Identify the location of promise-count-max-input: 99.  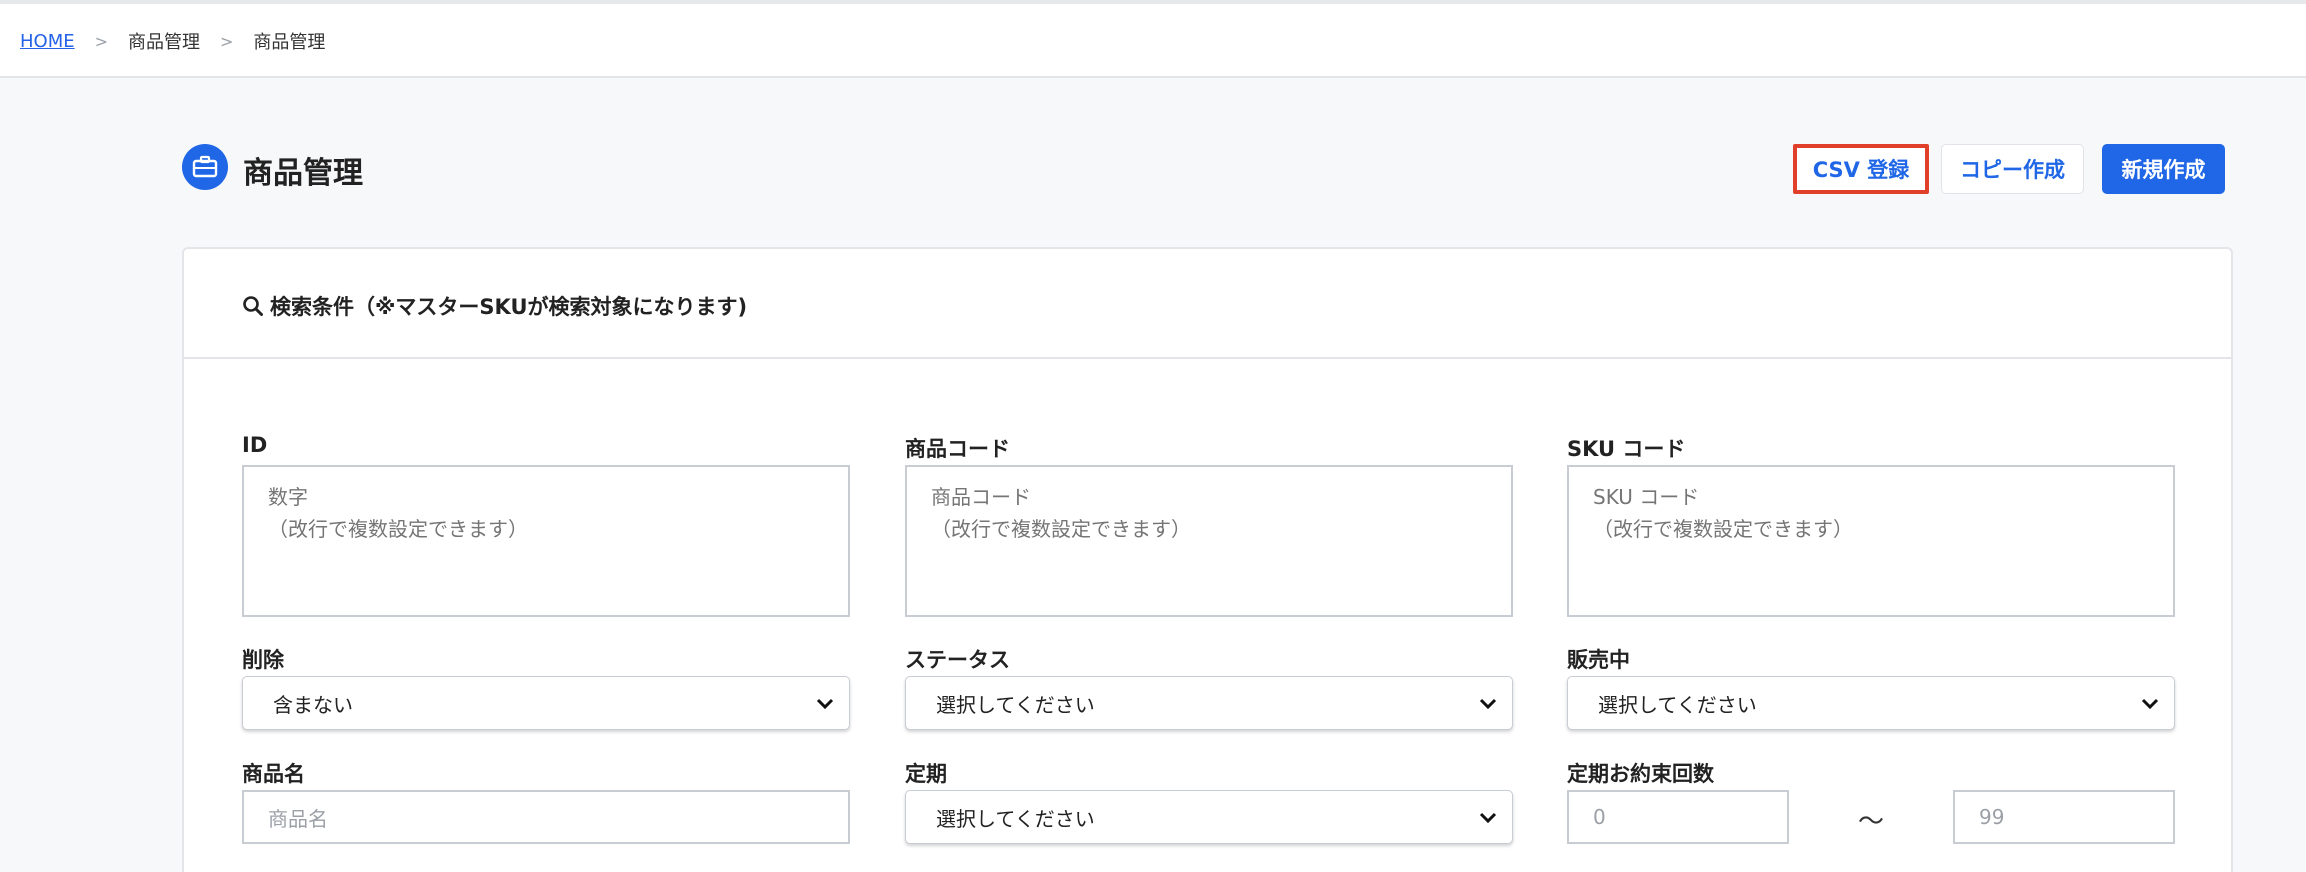
(2064, 817).